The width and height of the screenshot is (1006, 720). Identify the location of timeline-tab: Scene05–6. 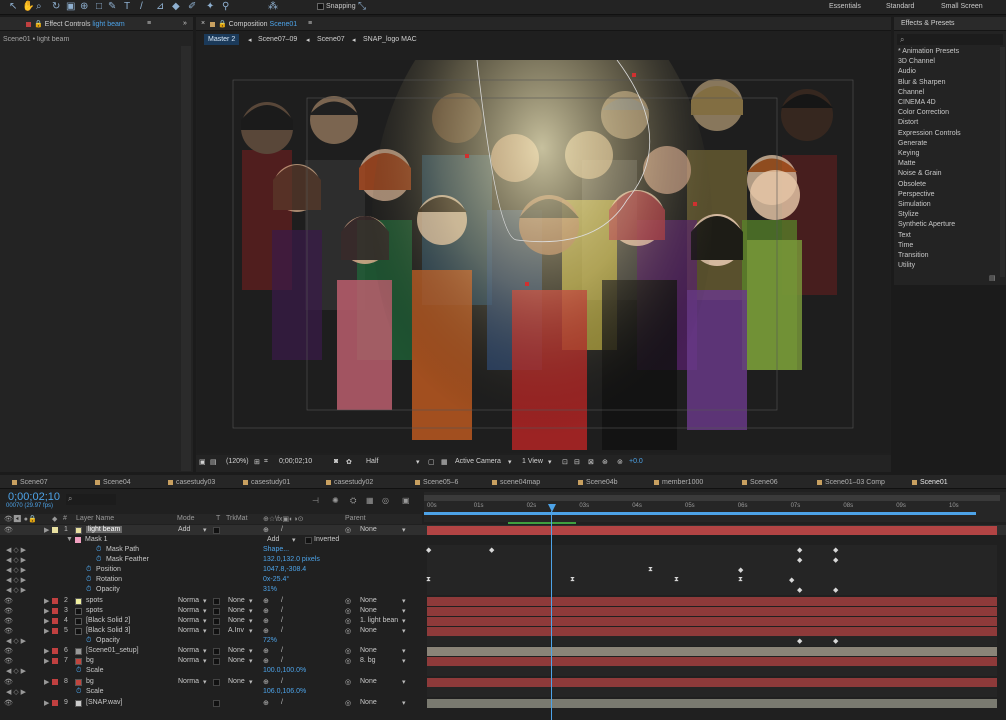
(436, 482).